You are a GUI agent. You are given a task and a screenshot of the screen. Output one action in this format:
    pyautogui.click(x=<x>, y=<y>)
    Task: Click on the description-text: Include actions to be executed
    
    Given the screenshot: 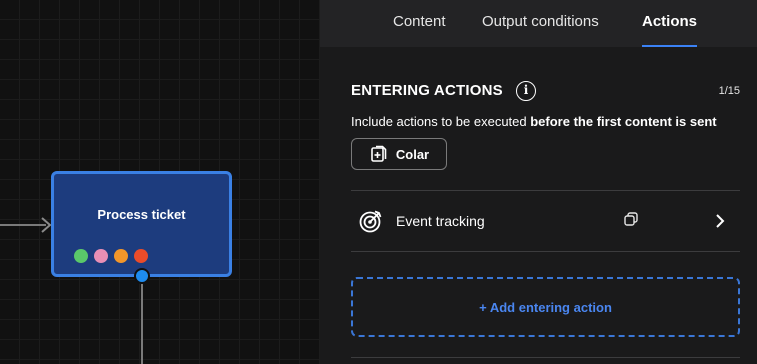 What is the action you would take?
    pyautogui.click(x=441, y=121)
    